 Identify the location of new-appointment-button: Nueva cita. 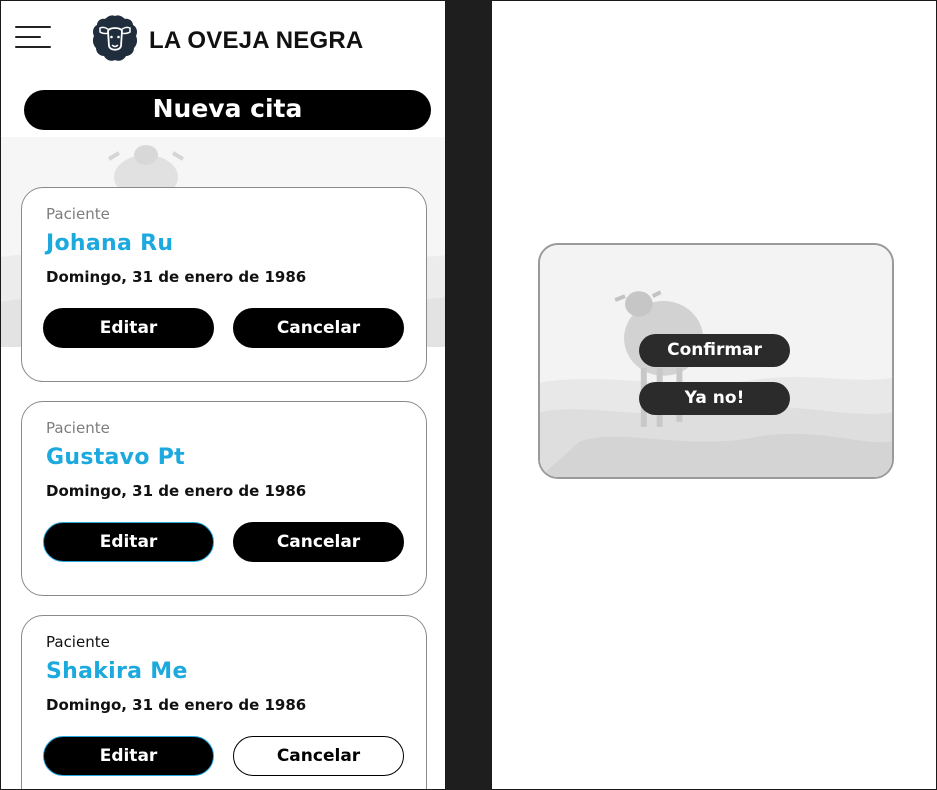
(227, 110).